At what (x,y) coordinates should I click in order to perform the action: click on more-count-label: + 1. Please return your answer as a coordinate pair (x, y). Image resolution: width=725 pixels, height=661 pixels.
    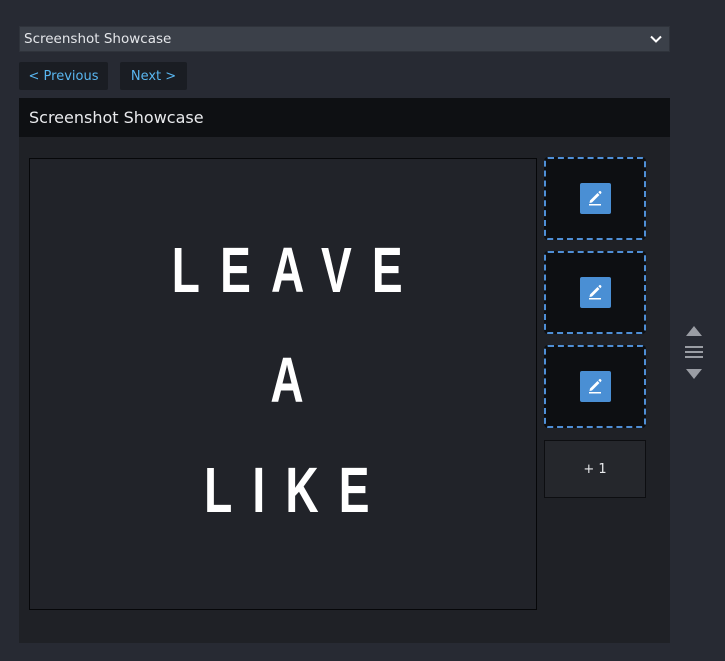
    Looking at the image, I should click on (595, 469).